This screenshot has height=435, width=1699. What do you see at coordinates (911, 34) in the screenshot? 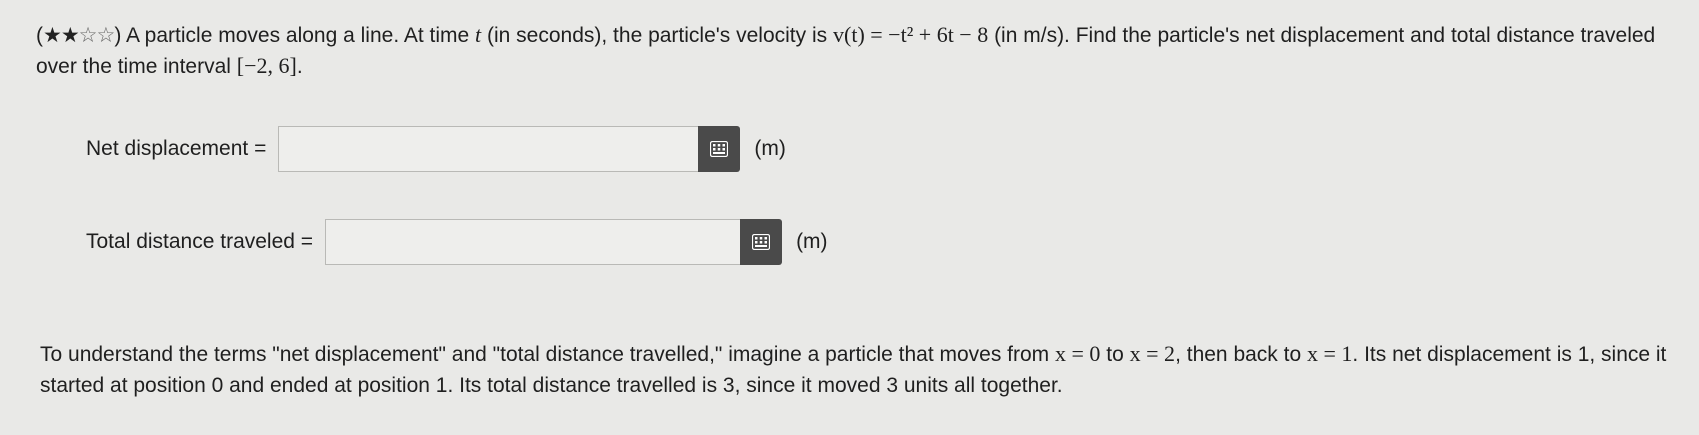
I see `velocity-formula: v(t) = −t² + 6t − 8` at bounding box center [911, 34].